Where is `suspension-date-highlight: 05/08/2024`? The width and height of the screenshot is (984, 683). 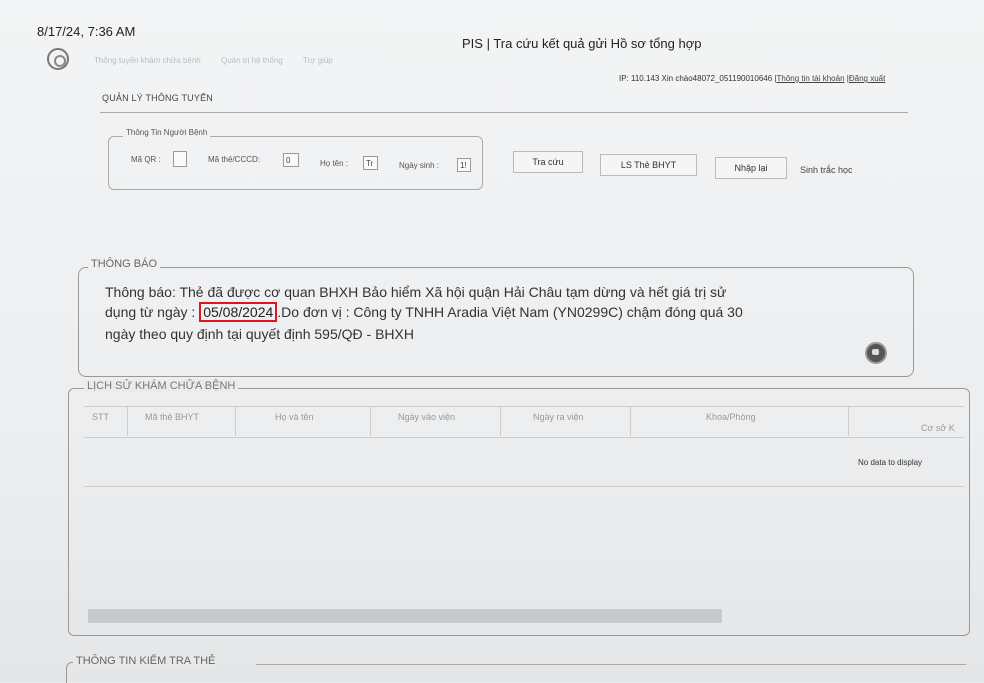
suspension-date-highlight: 05/08/2024 is located at coordinates (238, 312).